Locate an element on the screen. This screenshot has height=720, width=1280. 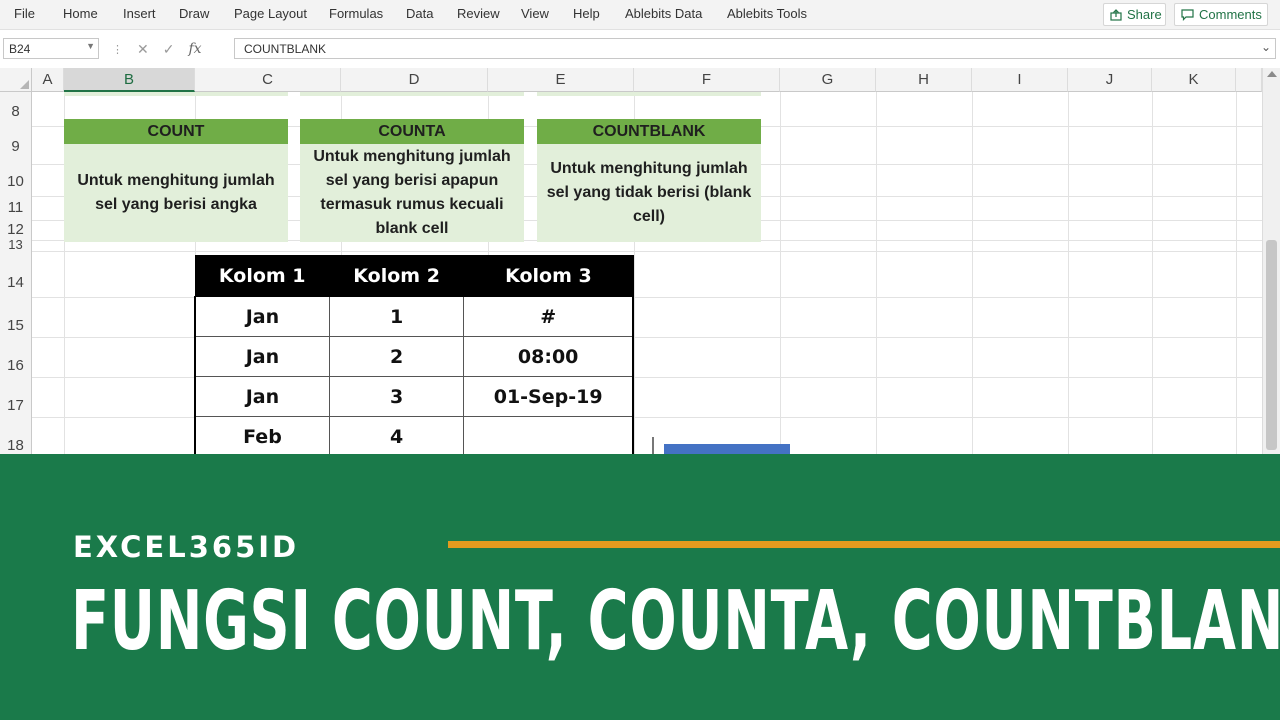
insert-function-icon: fx is located at coordinates (194, 49).